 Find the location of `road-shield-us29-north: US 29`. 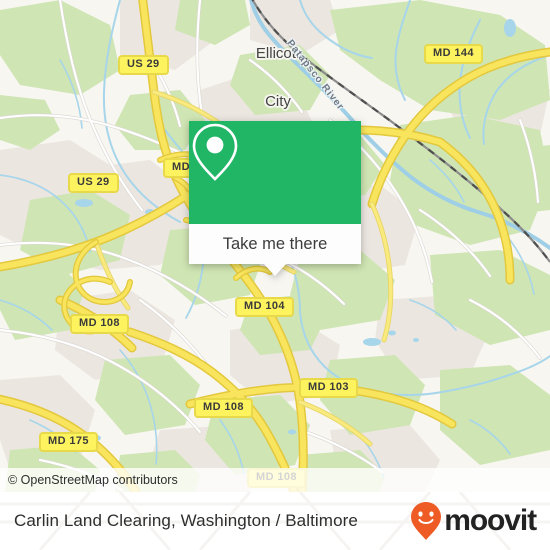

road-shield-us29-north: US 29 is located at coordinates (143, 65).